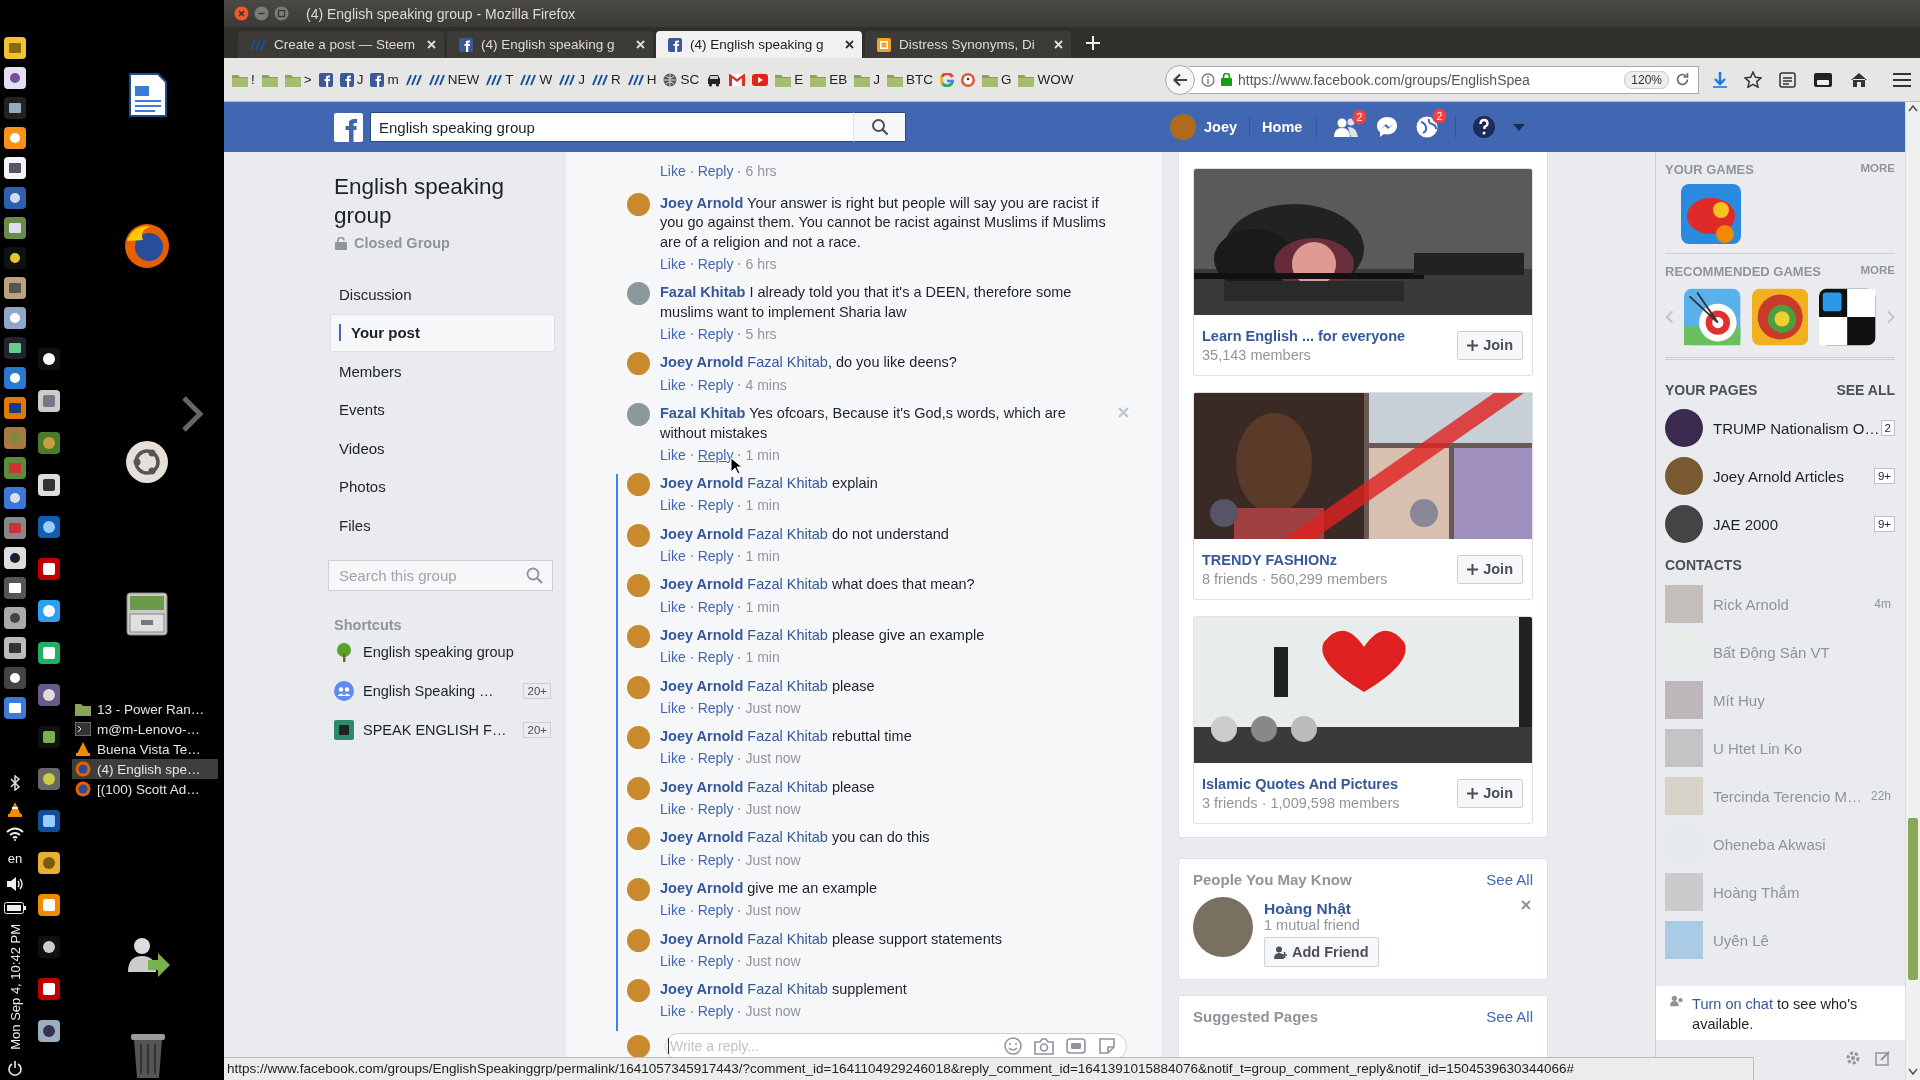 This screenshot has width=1920, height=1080. What do you see at coordinates (442, 371) in the screenshot?
I see `nav-item: Members` at bounding box center [442, 371].